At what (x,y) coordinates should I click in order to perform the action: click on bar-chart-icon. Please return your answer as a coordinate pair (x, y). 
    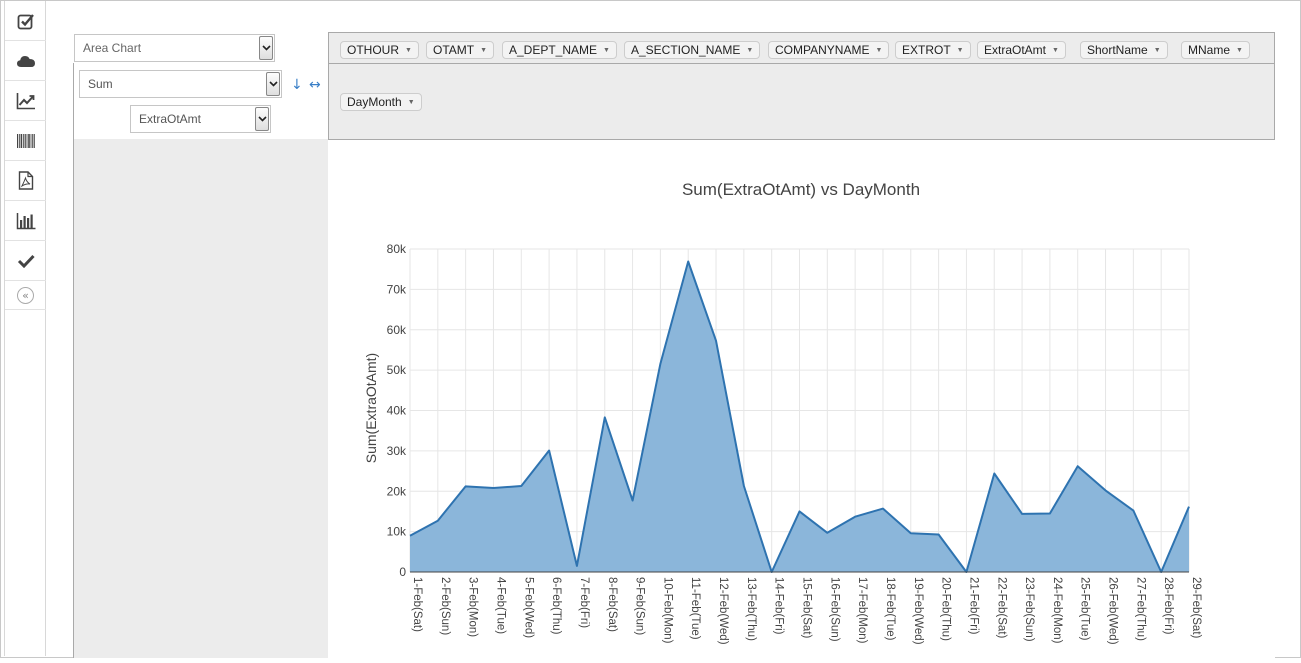
    Looking at the image, I should click on (26, 221).